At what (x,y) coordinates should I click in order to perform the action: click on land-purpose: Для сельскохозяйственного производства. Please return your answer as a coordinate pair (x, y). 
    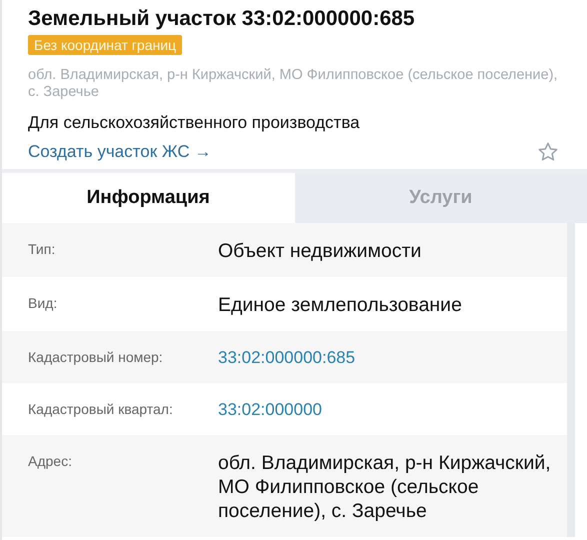
    Looking at the image, I should click on (194, 123).